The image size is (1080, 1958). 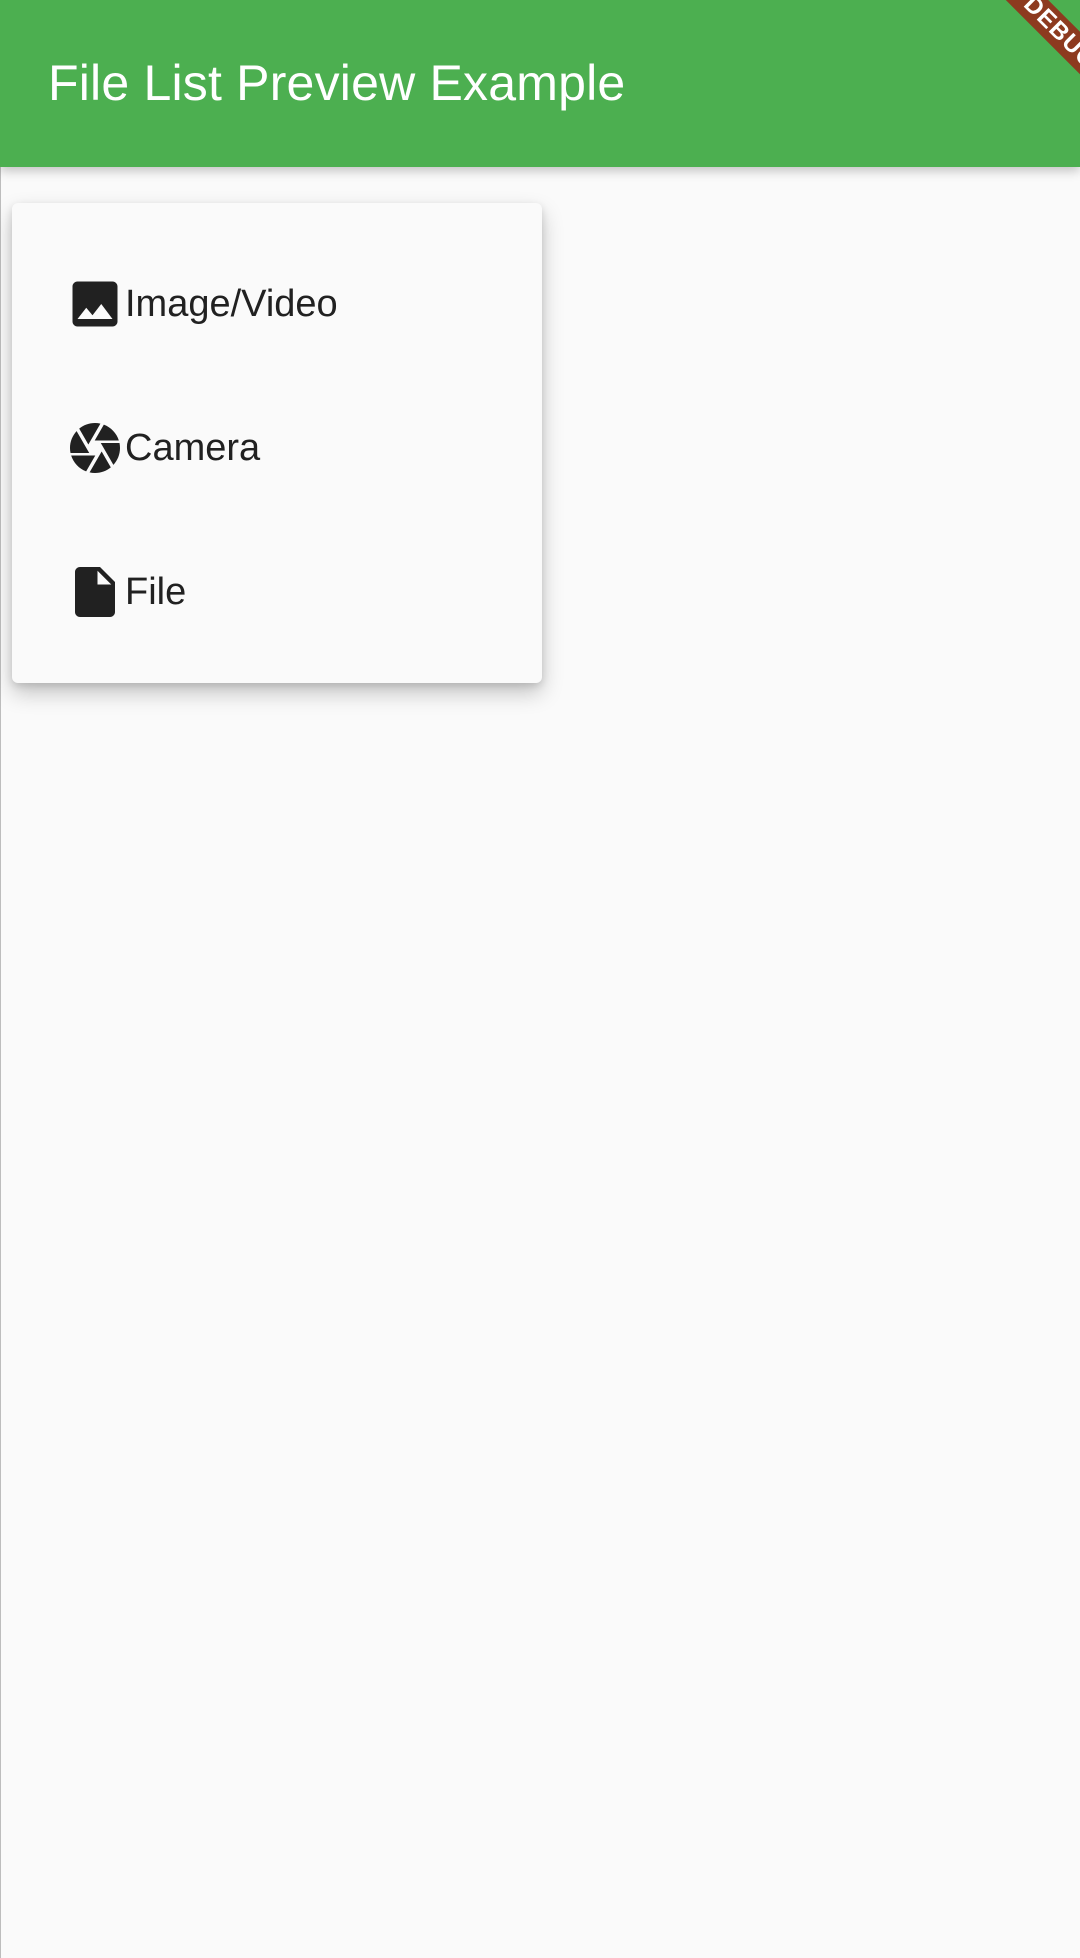 I want to click on app-bar: File List Preview Example DEBUG, so click(x=540, y=83).